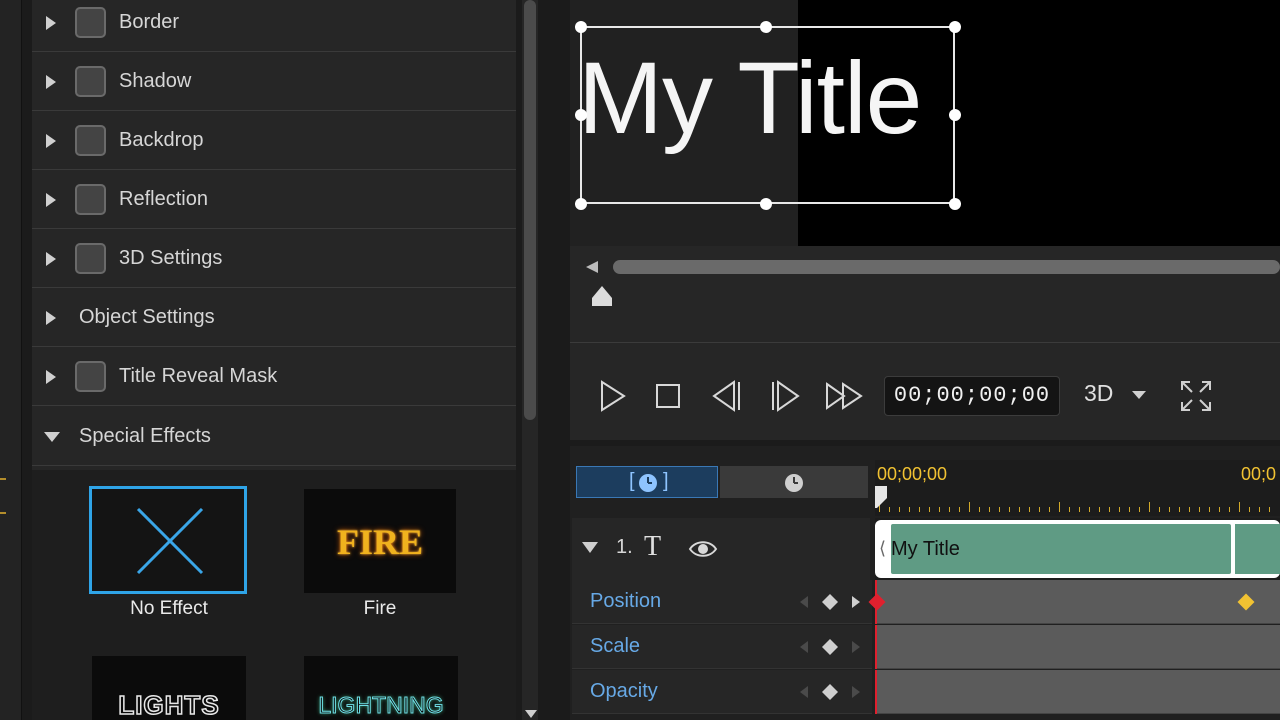  I want to click on effect-lightning: LIGHTNING, so click(381, 688).